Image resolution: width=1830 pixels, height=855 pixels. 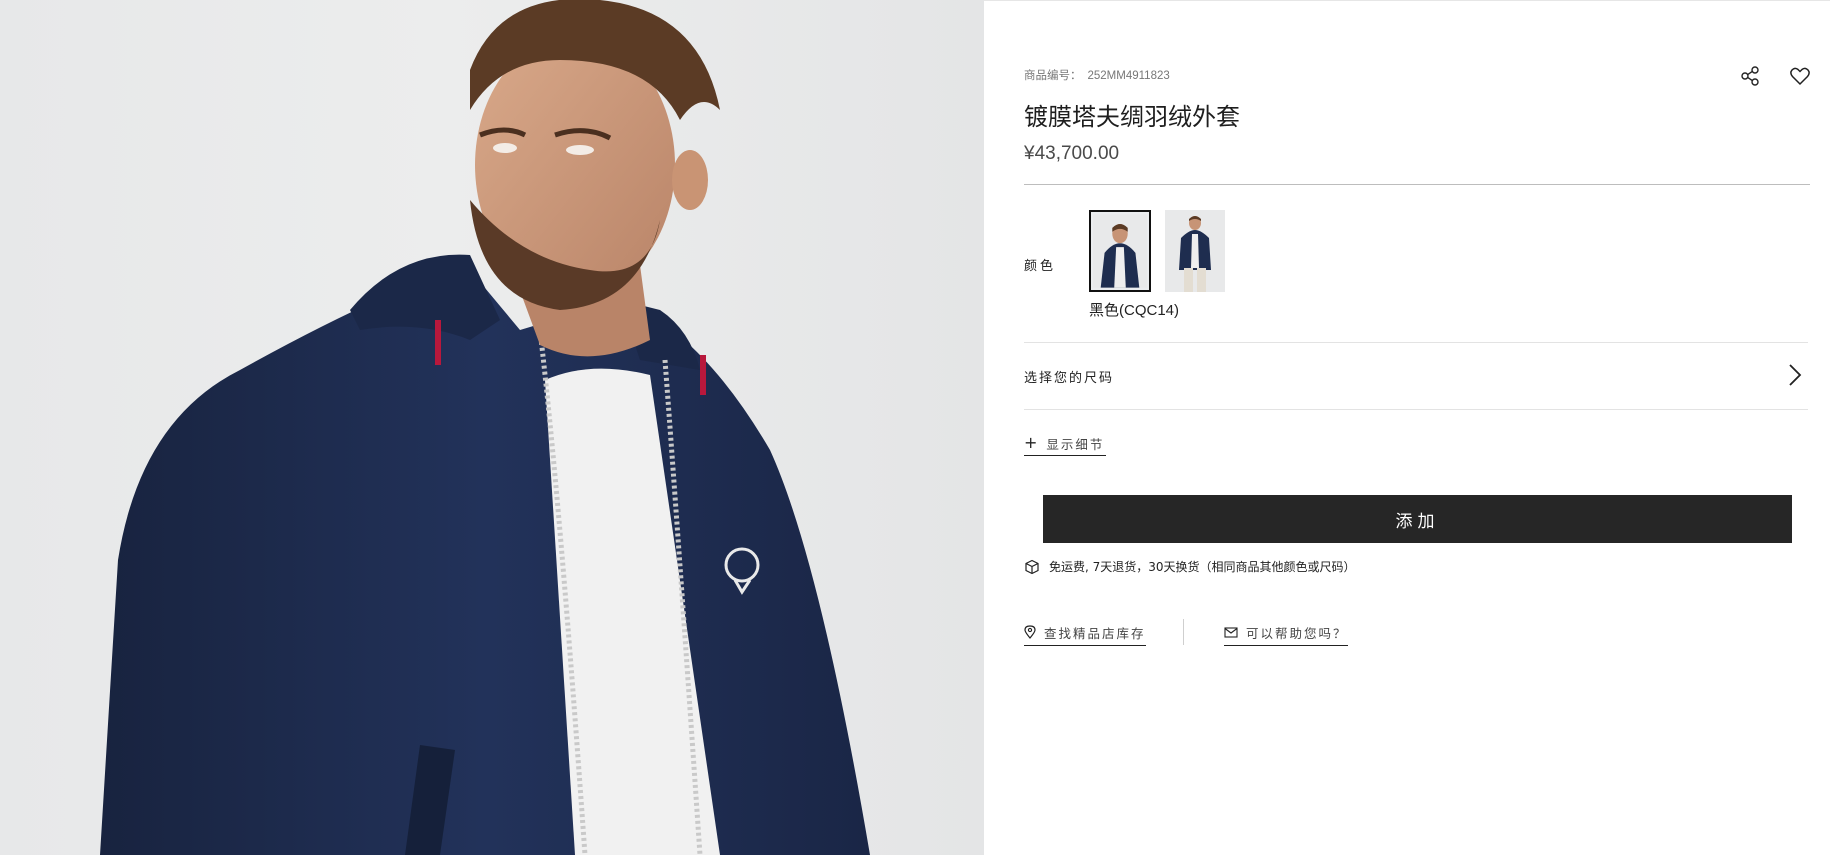 I want to click on find-store-stock-link: 查找精品店库存, so click(x=1085, y=632).